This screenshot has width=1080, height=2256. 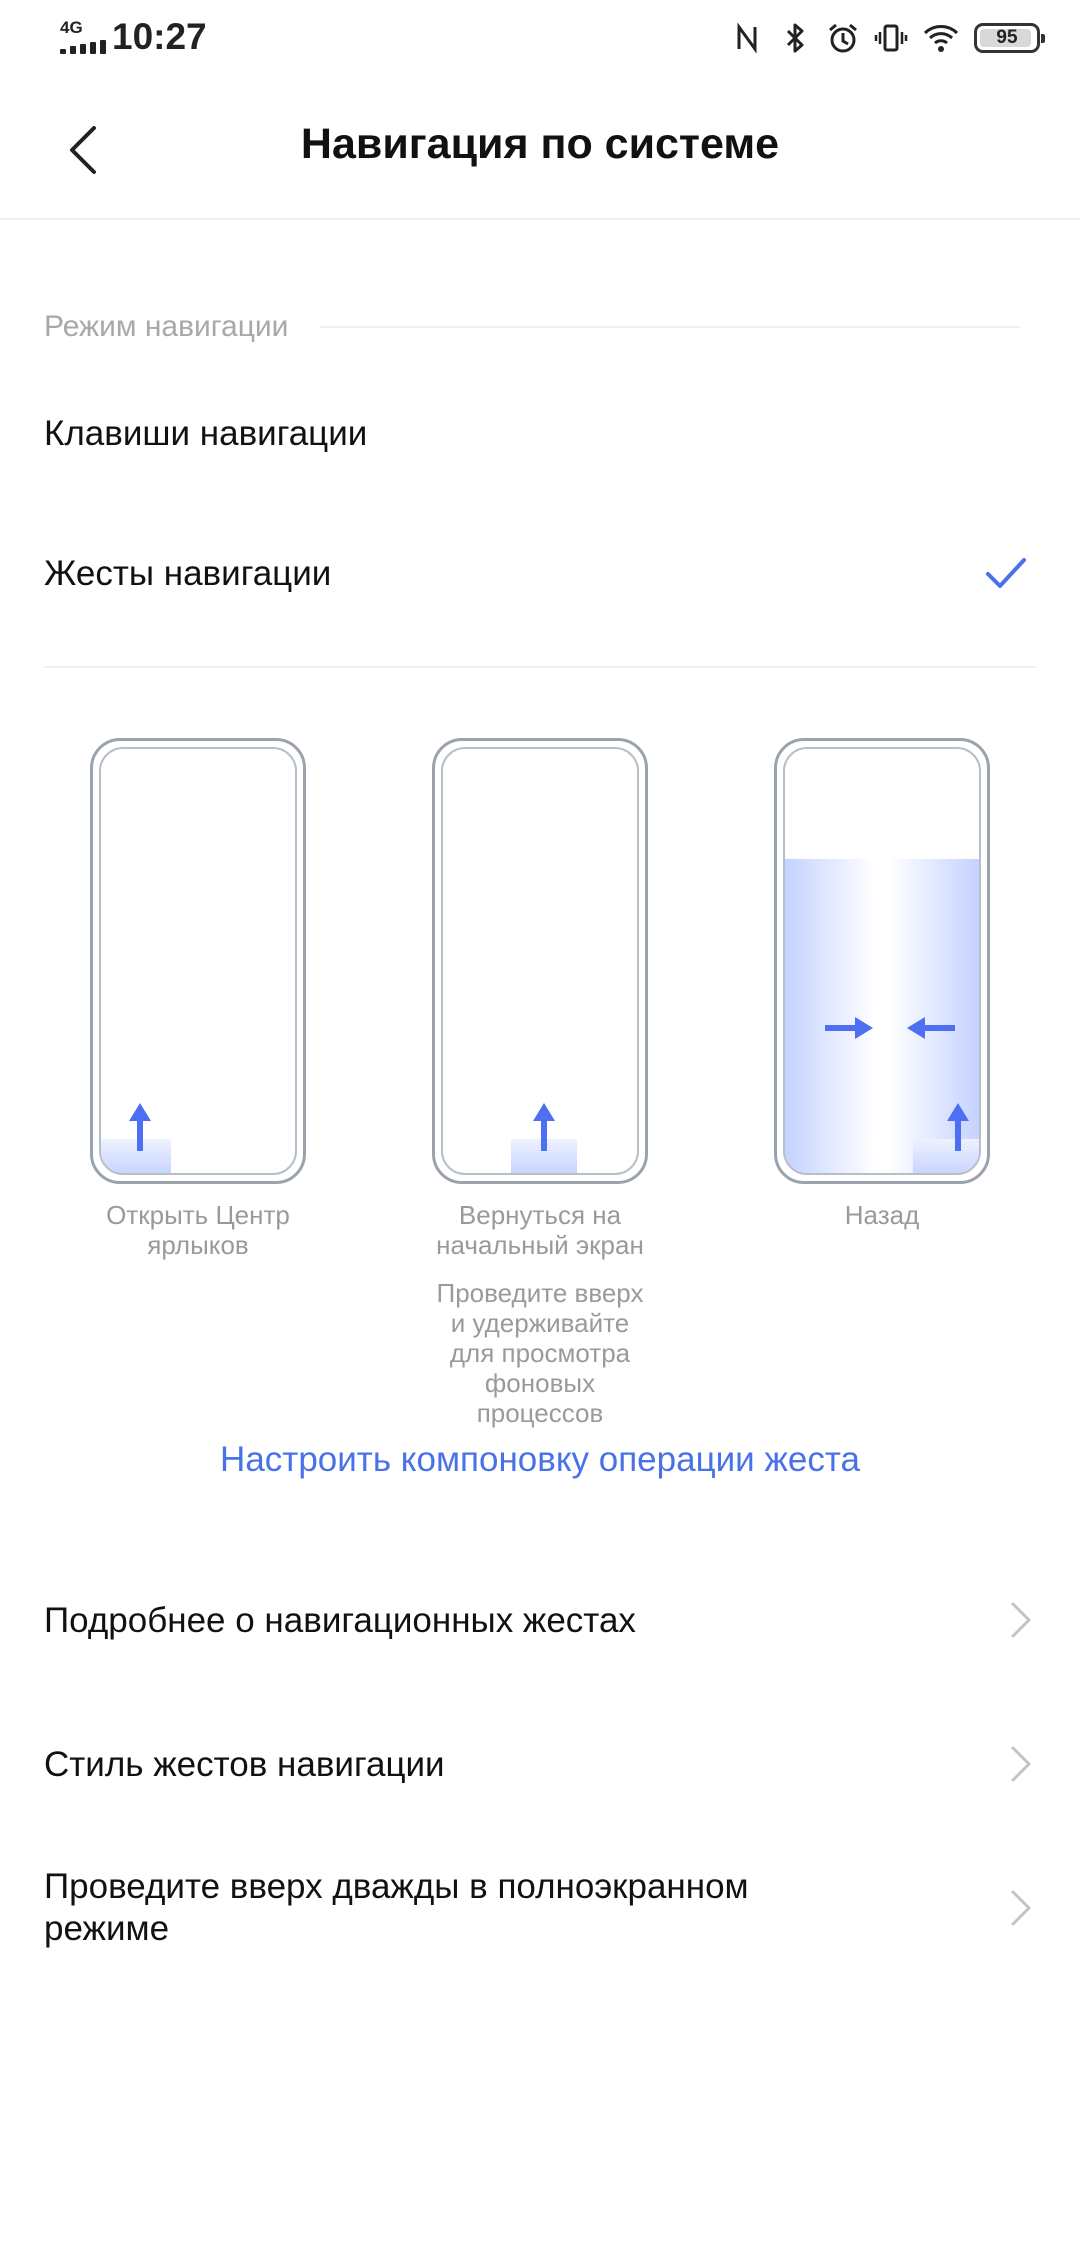 I want to click on menu-item-label: Подробнее о навигационных жестах, so click(x=340, y=1620).